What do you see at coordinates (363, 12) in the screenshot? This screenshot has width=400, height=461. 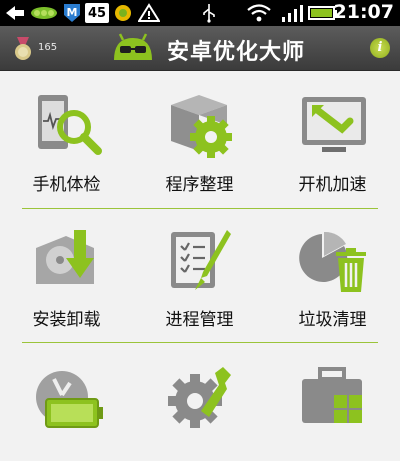 I see `clock-text: 21:07` at bounding box center [363, 12].